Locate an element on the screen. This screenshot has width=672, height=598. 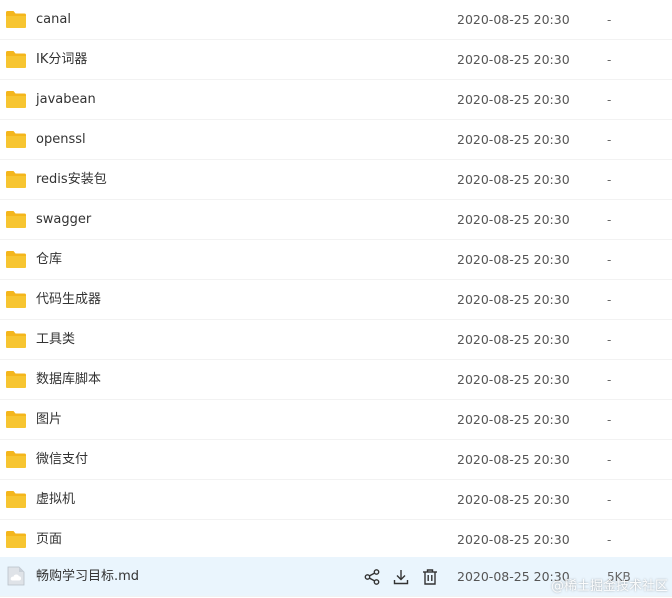
file-row-codegen: 代码生成器 2020-08-25 20:30 - is located at coordinates (336, 300).